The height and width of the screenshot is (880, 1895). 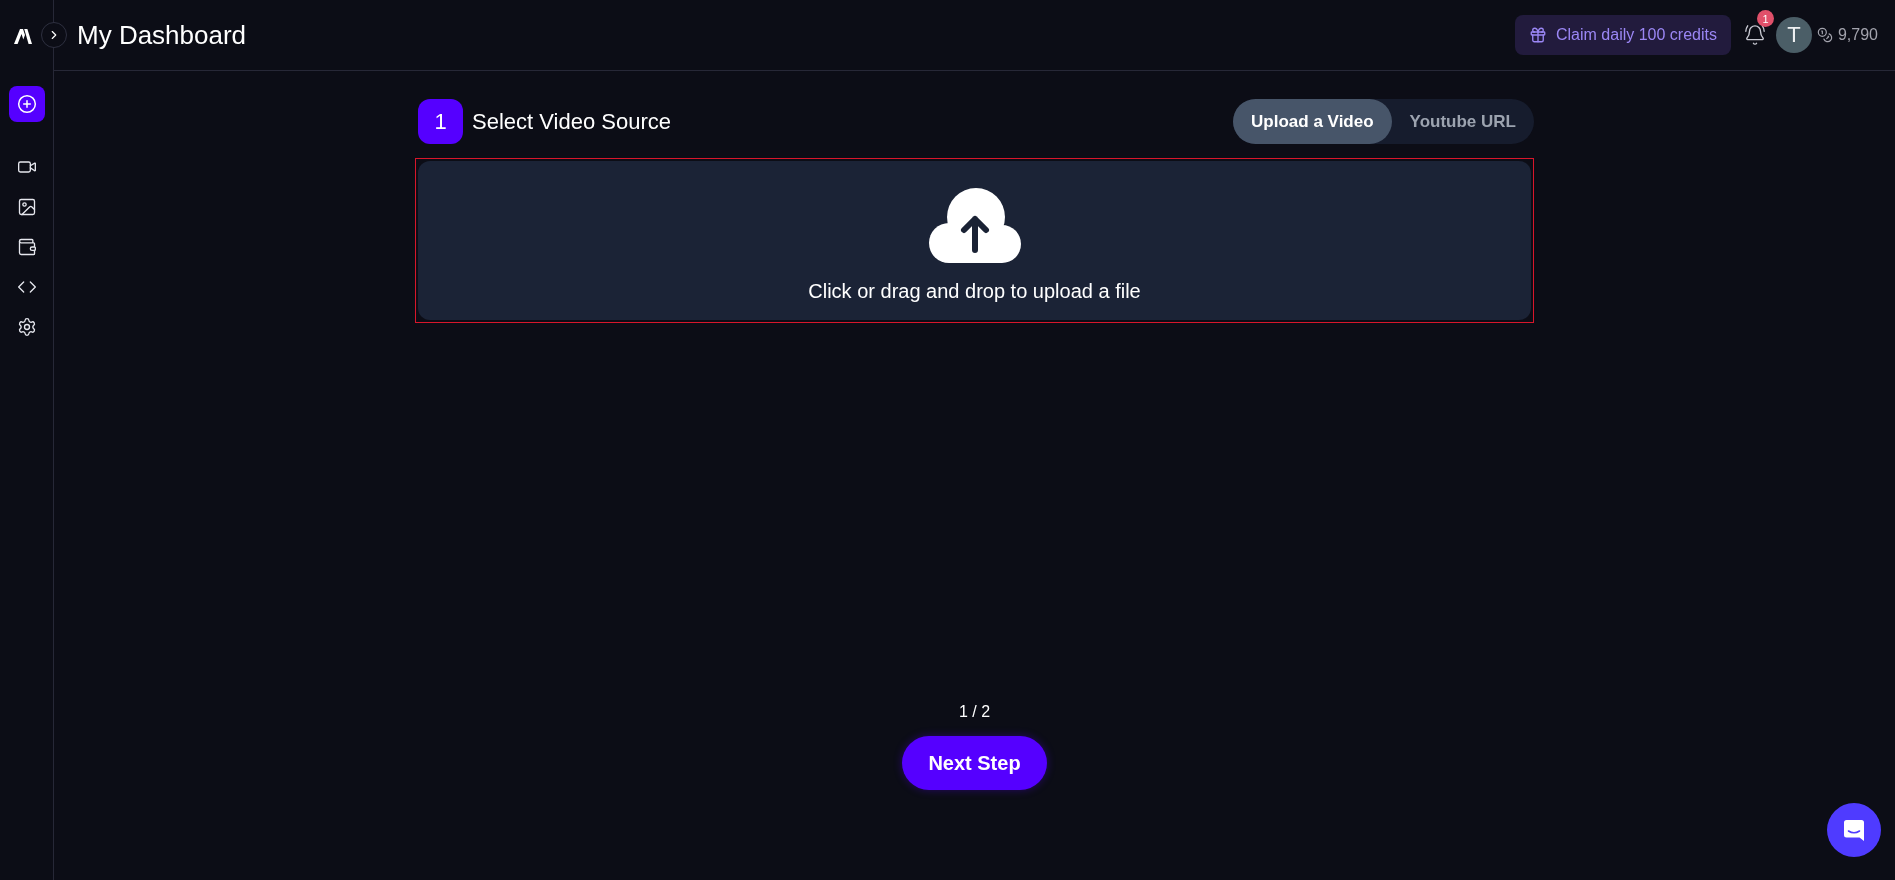 What do you see at coordinates (162, 35) in the screenshot?
I see `page-title: My Dashboard` at bounding box center [162, 35].